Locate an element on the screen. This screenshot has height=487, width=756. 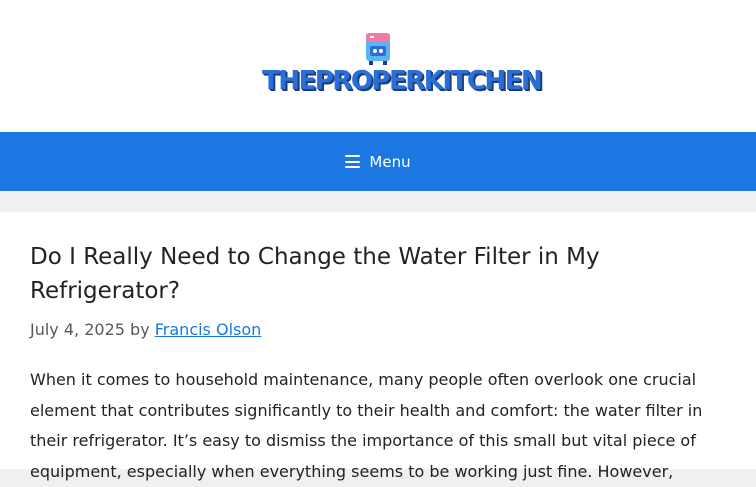
fridge-icon is located at coordinates (378, 49).